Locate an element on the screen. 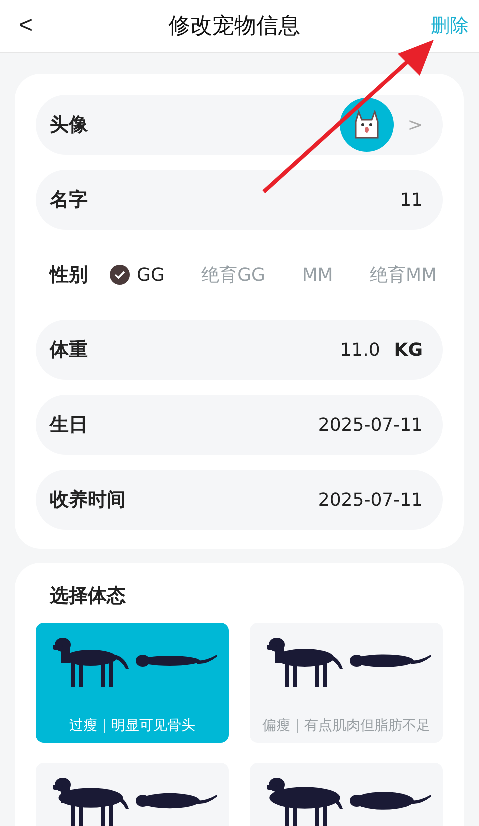 This screenshot has width=479, height=826. section-title: 选择体态 is located at coordinates (88, 596).